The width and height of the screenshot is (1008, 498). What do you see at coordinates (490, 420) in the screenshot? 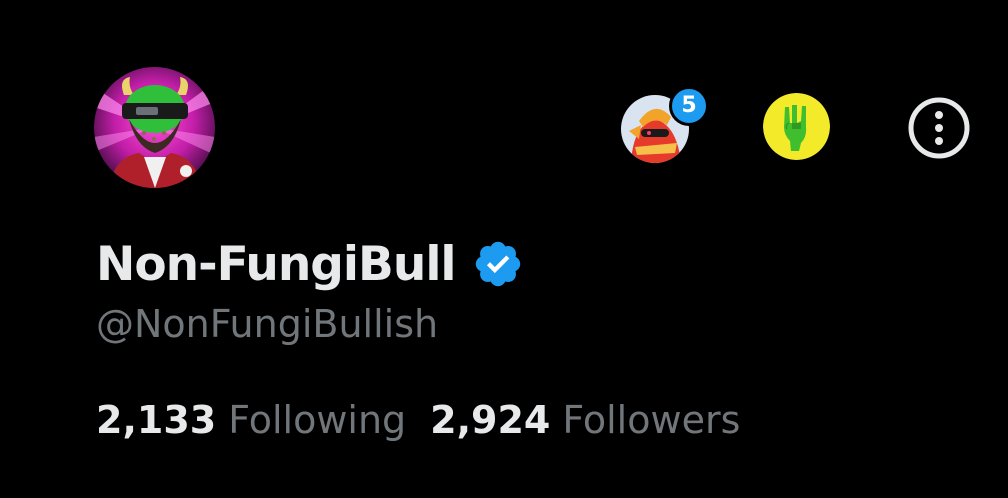
I see `followers-count: 2,924` at bounding box center [490, 420].